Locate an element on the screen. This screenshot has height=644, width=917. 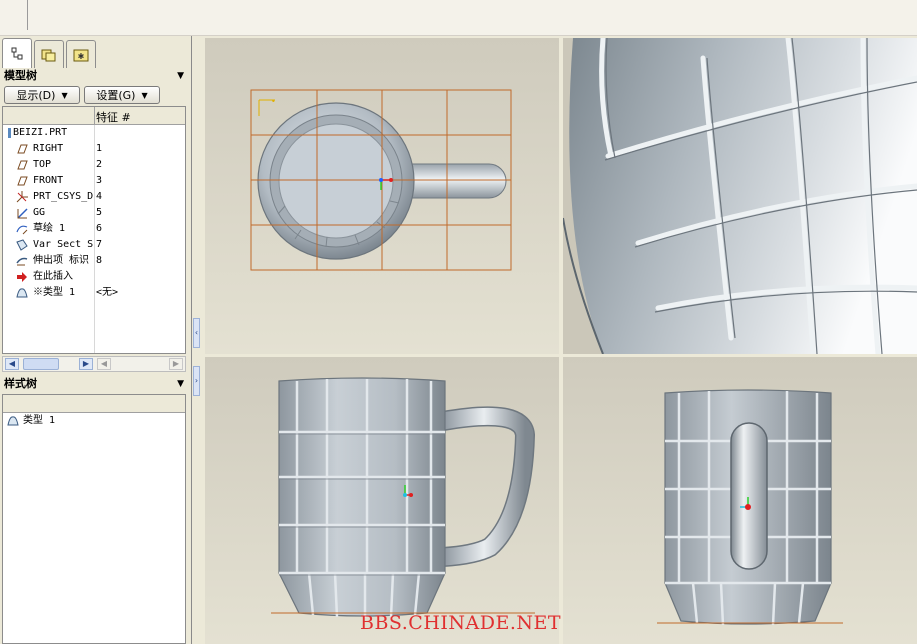
tree-root-item: BEIZI.PRT is located at coordinates (94, 133).